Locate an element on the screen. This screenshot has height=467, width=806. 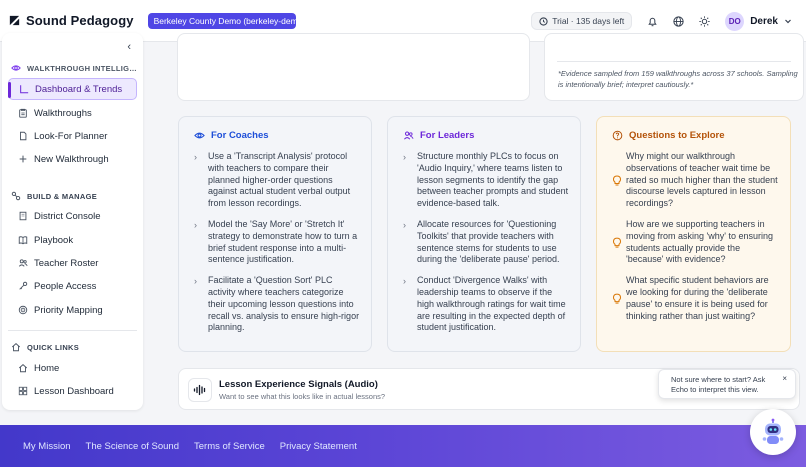
question-circle-icon is located at coordinates (617, 135).